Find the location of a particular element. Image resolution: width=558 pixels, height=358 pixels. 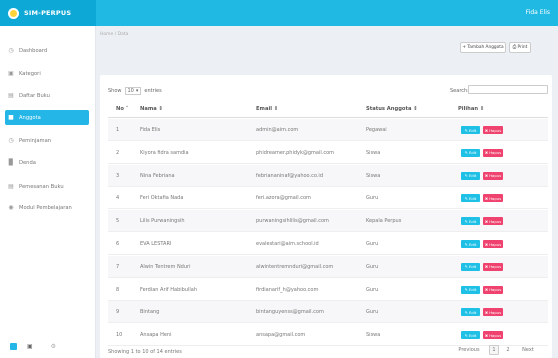

breadcrumb: Home / Data is located at coordinates (114, 34).